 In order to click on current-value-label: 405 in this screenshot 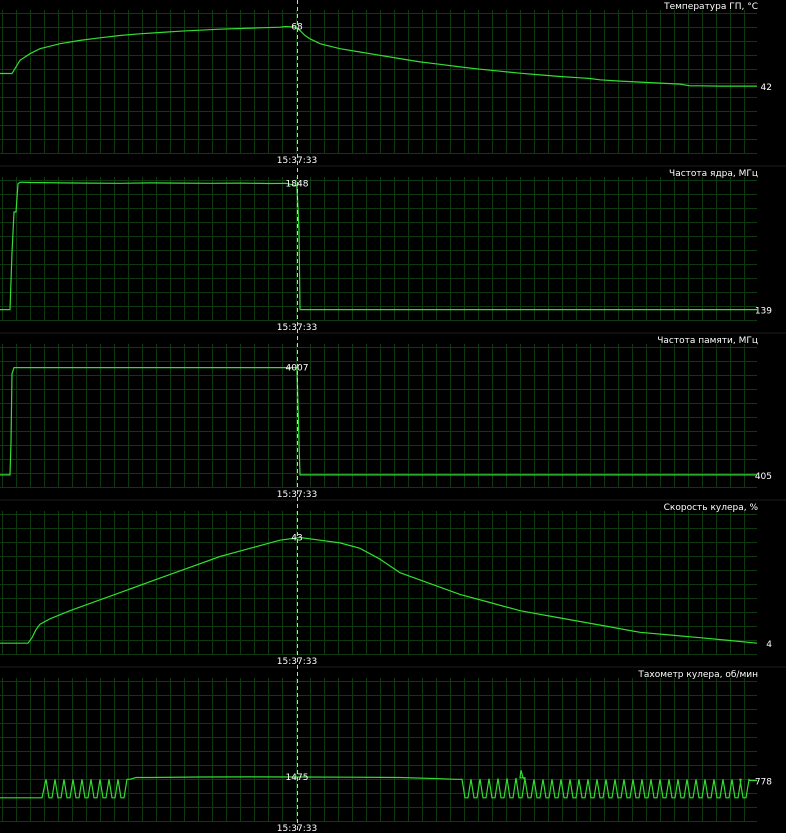, I will do `click(763, 477)`.